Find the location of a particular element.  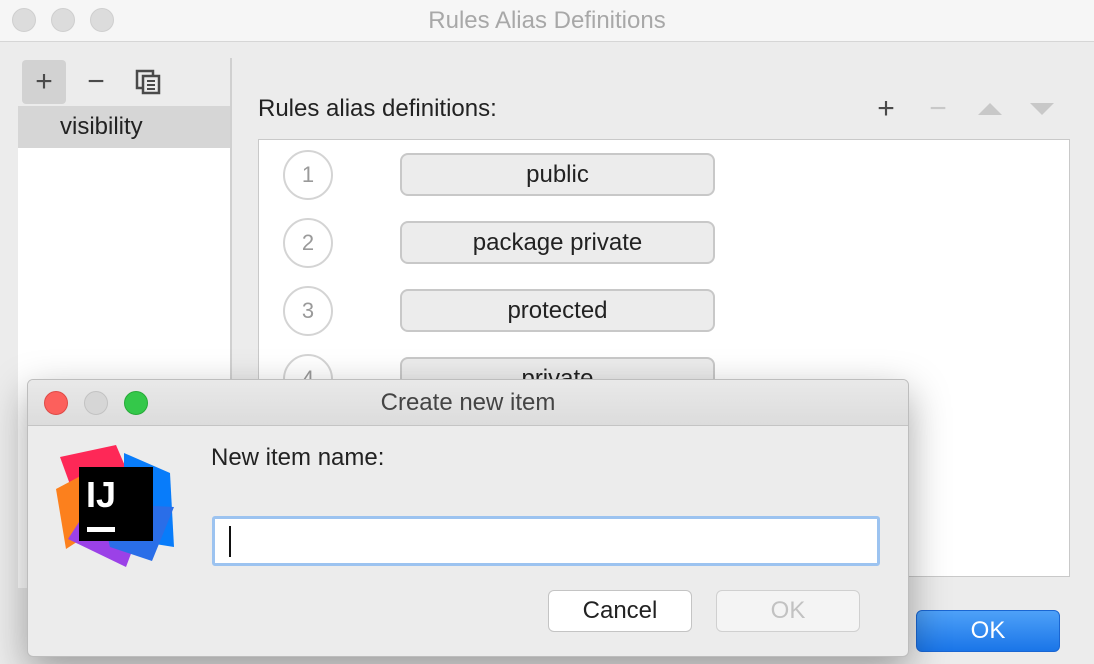

intellij-logo-icon: IJ is located at coordinates (115, 506).